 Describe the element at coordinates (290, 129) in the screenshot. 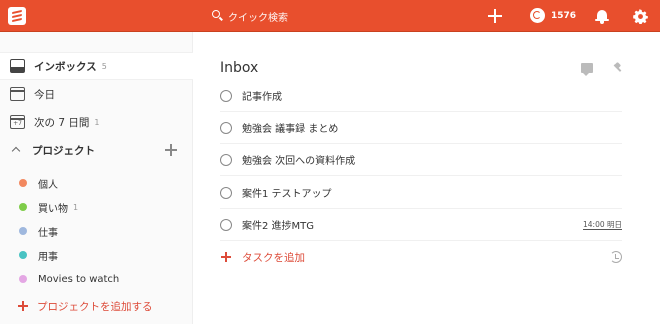

I see `task-label: 勉強会 議事録 まとめ` at that location.